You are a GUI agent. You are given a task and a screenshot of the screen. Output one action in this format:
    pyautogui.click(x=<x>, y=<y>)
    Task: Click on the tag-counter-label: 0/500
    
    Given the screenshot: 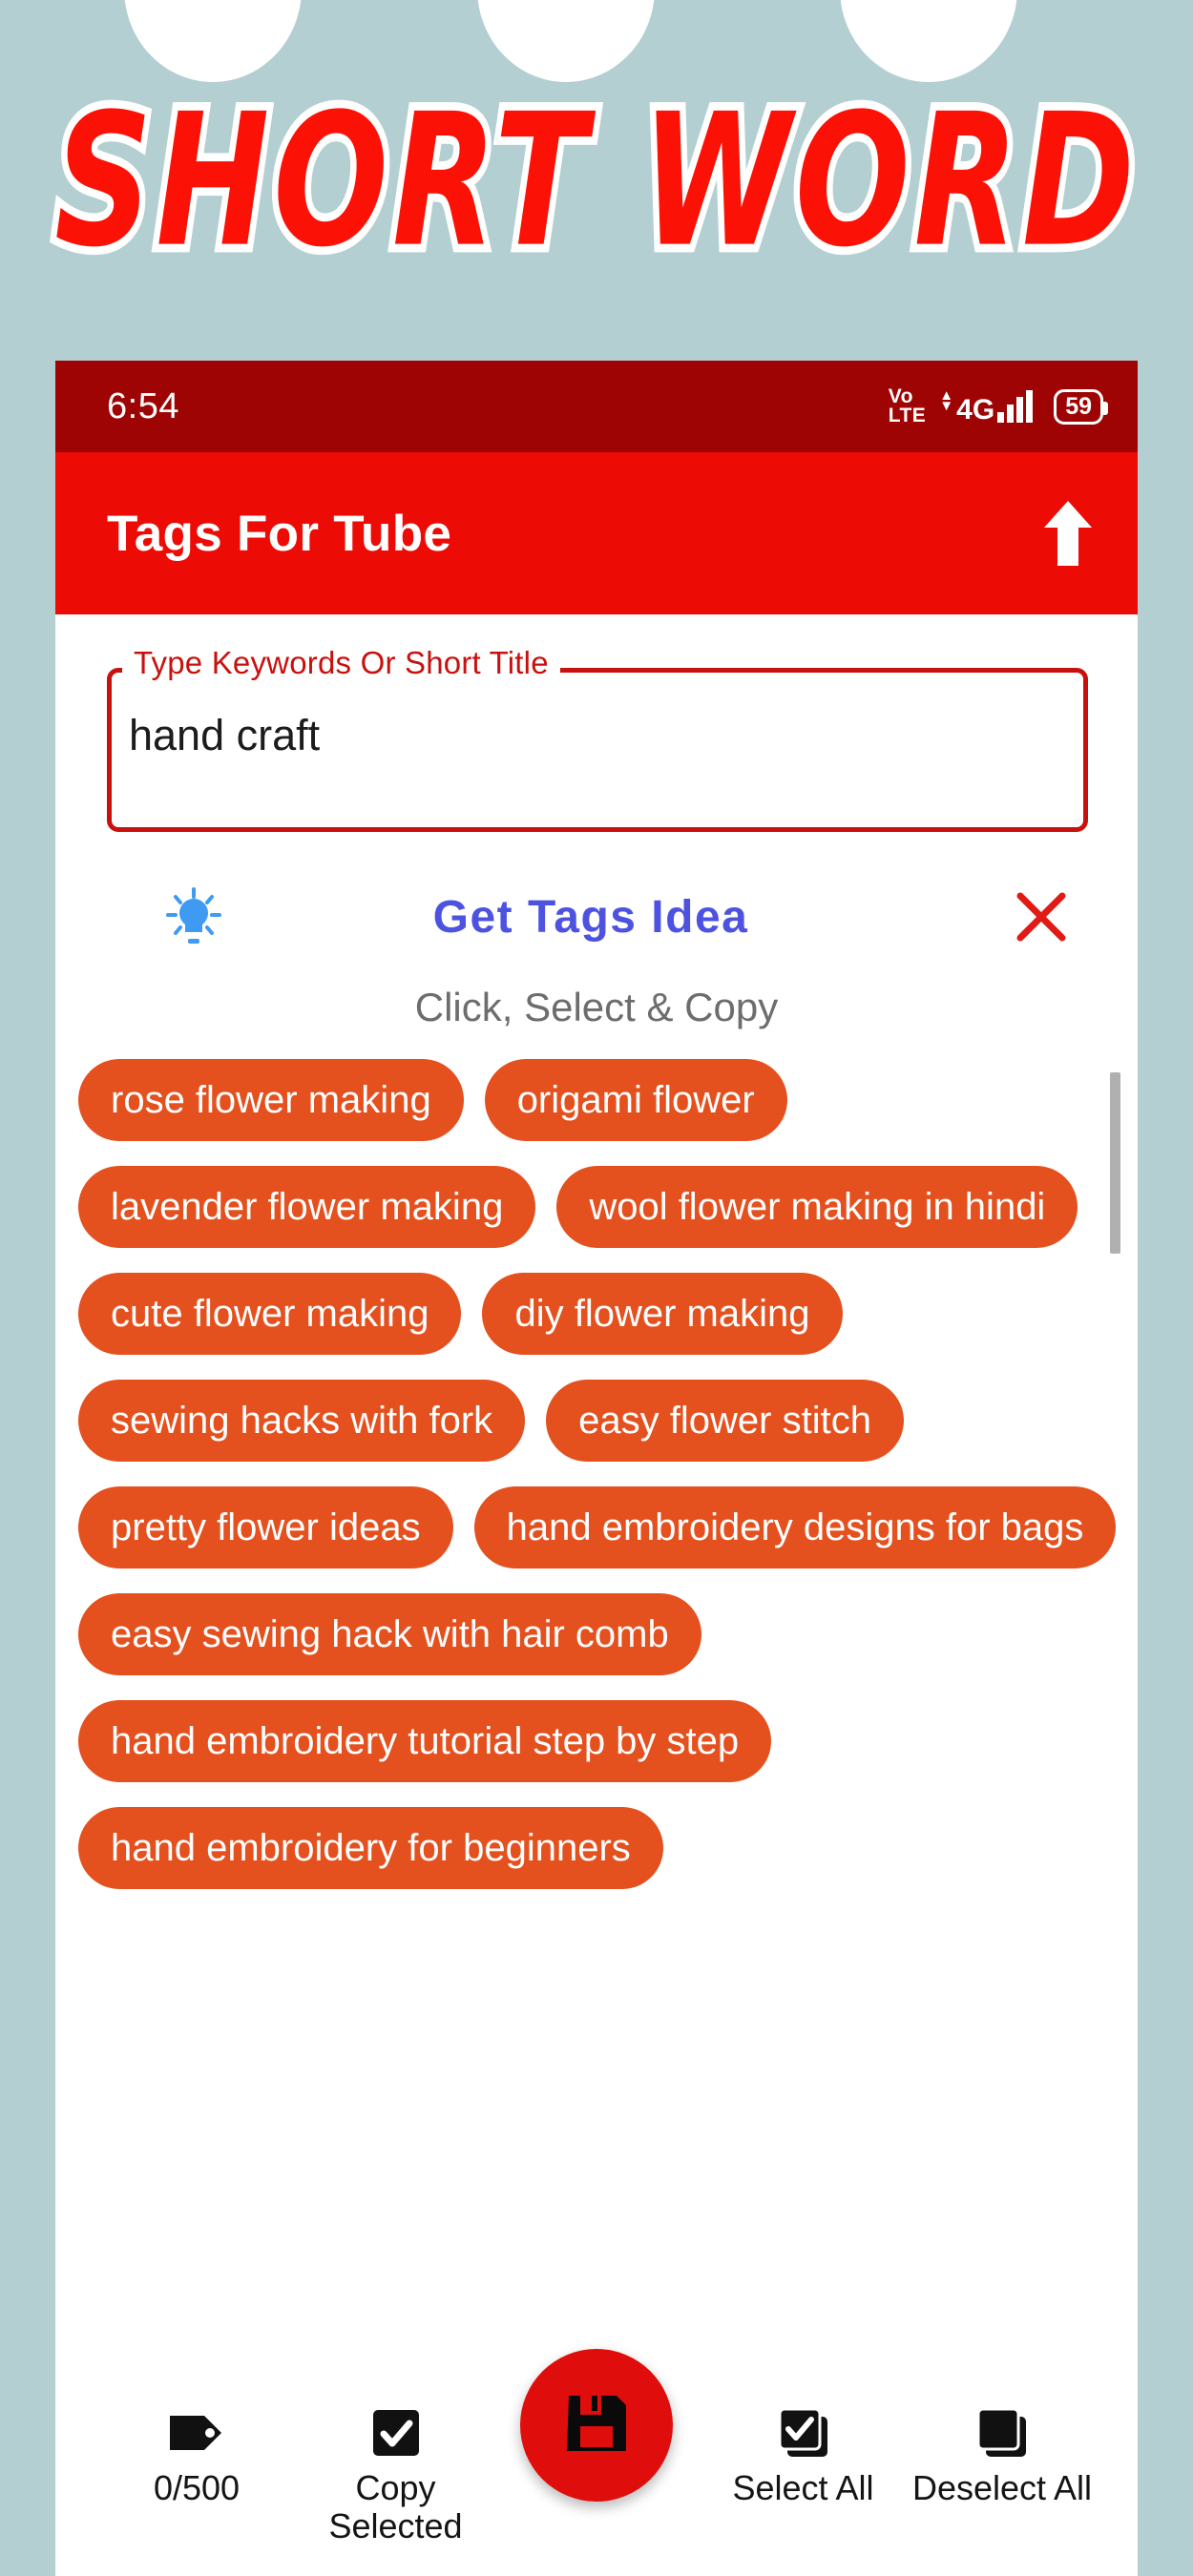 What is the action you would take?
    pyautogui.click(x=197, y=2487)
    